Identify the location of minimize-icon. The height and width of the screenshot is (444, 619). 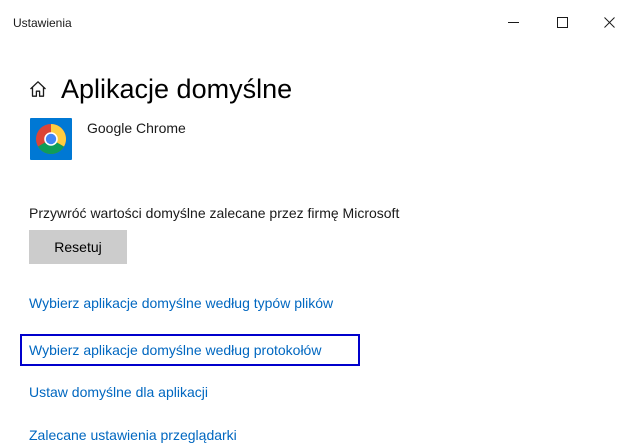
(513, 22).